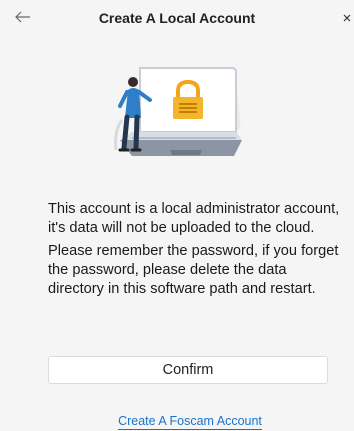 This screenshot has width=354, height=431. I want to click on create-foscam-account-link-wrap: Create A Foscam Account, so click(177, 421).